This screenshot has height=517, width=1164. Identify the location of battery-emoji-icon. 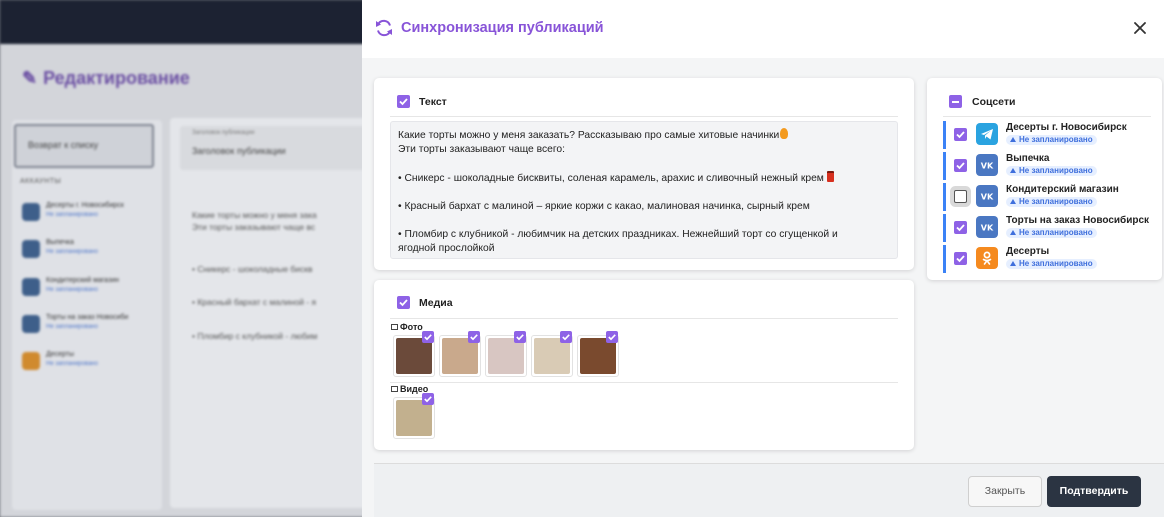
(830, 176).